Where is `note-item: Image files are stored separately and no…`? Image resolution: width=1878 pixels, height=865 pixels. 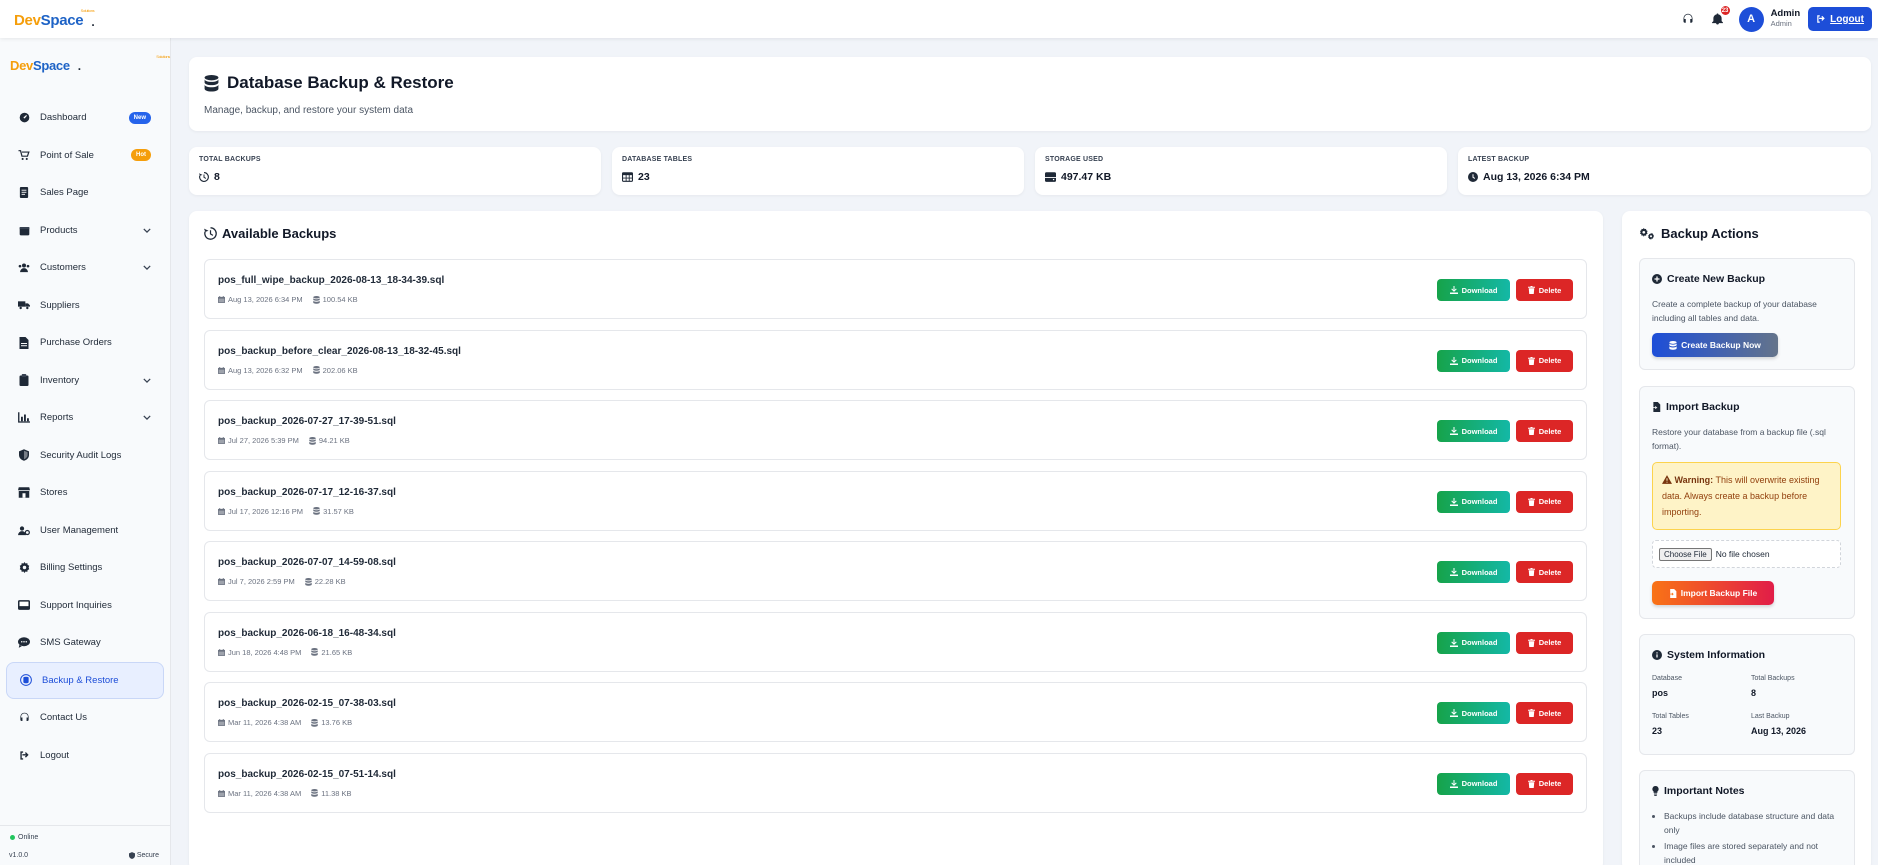 note-item: Image files are stored separately and no… is located at coordinates (1755, 852).